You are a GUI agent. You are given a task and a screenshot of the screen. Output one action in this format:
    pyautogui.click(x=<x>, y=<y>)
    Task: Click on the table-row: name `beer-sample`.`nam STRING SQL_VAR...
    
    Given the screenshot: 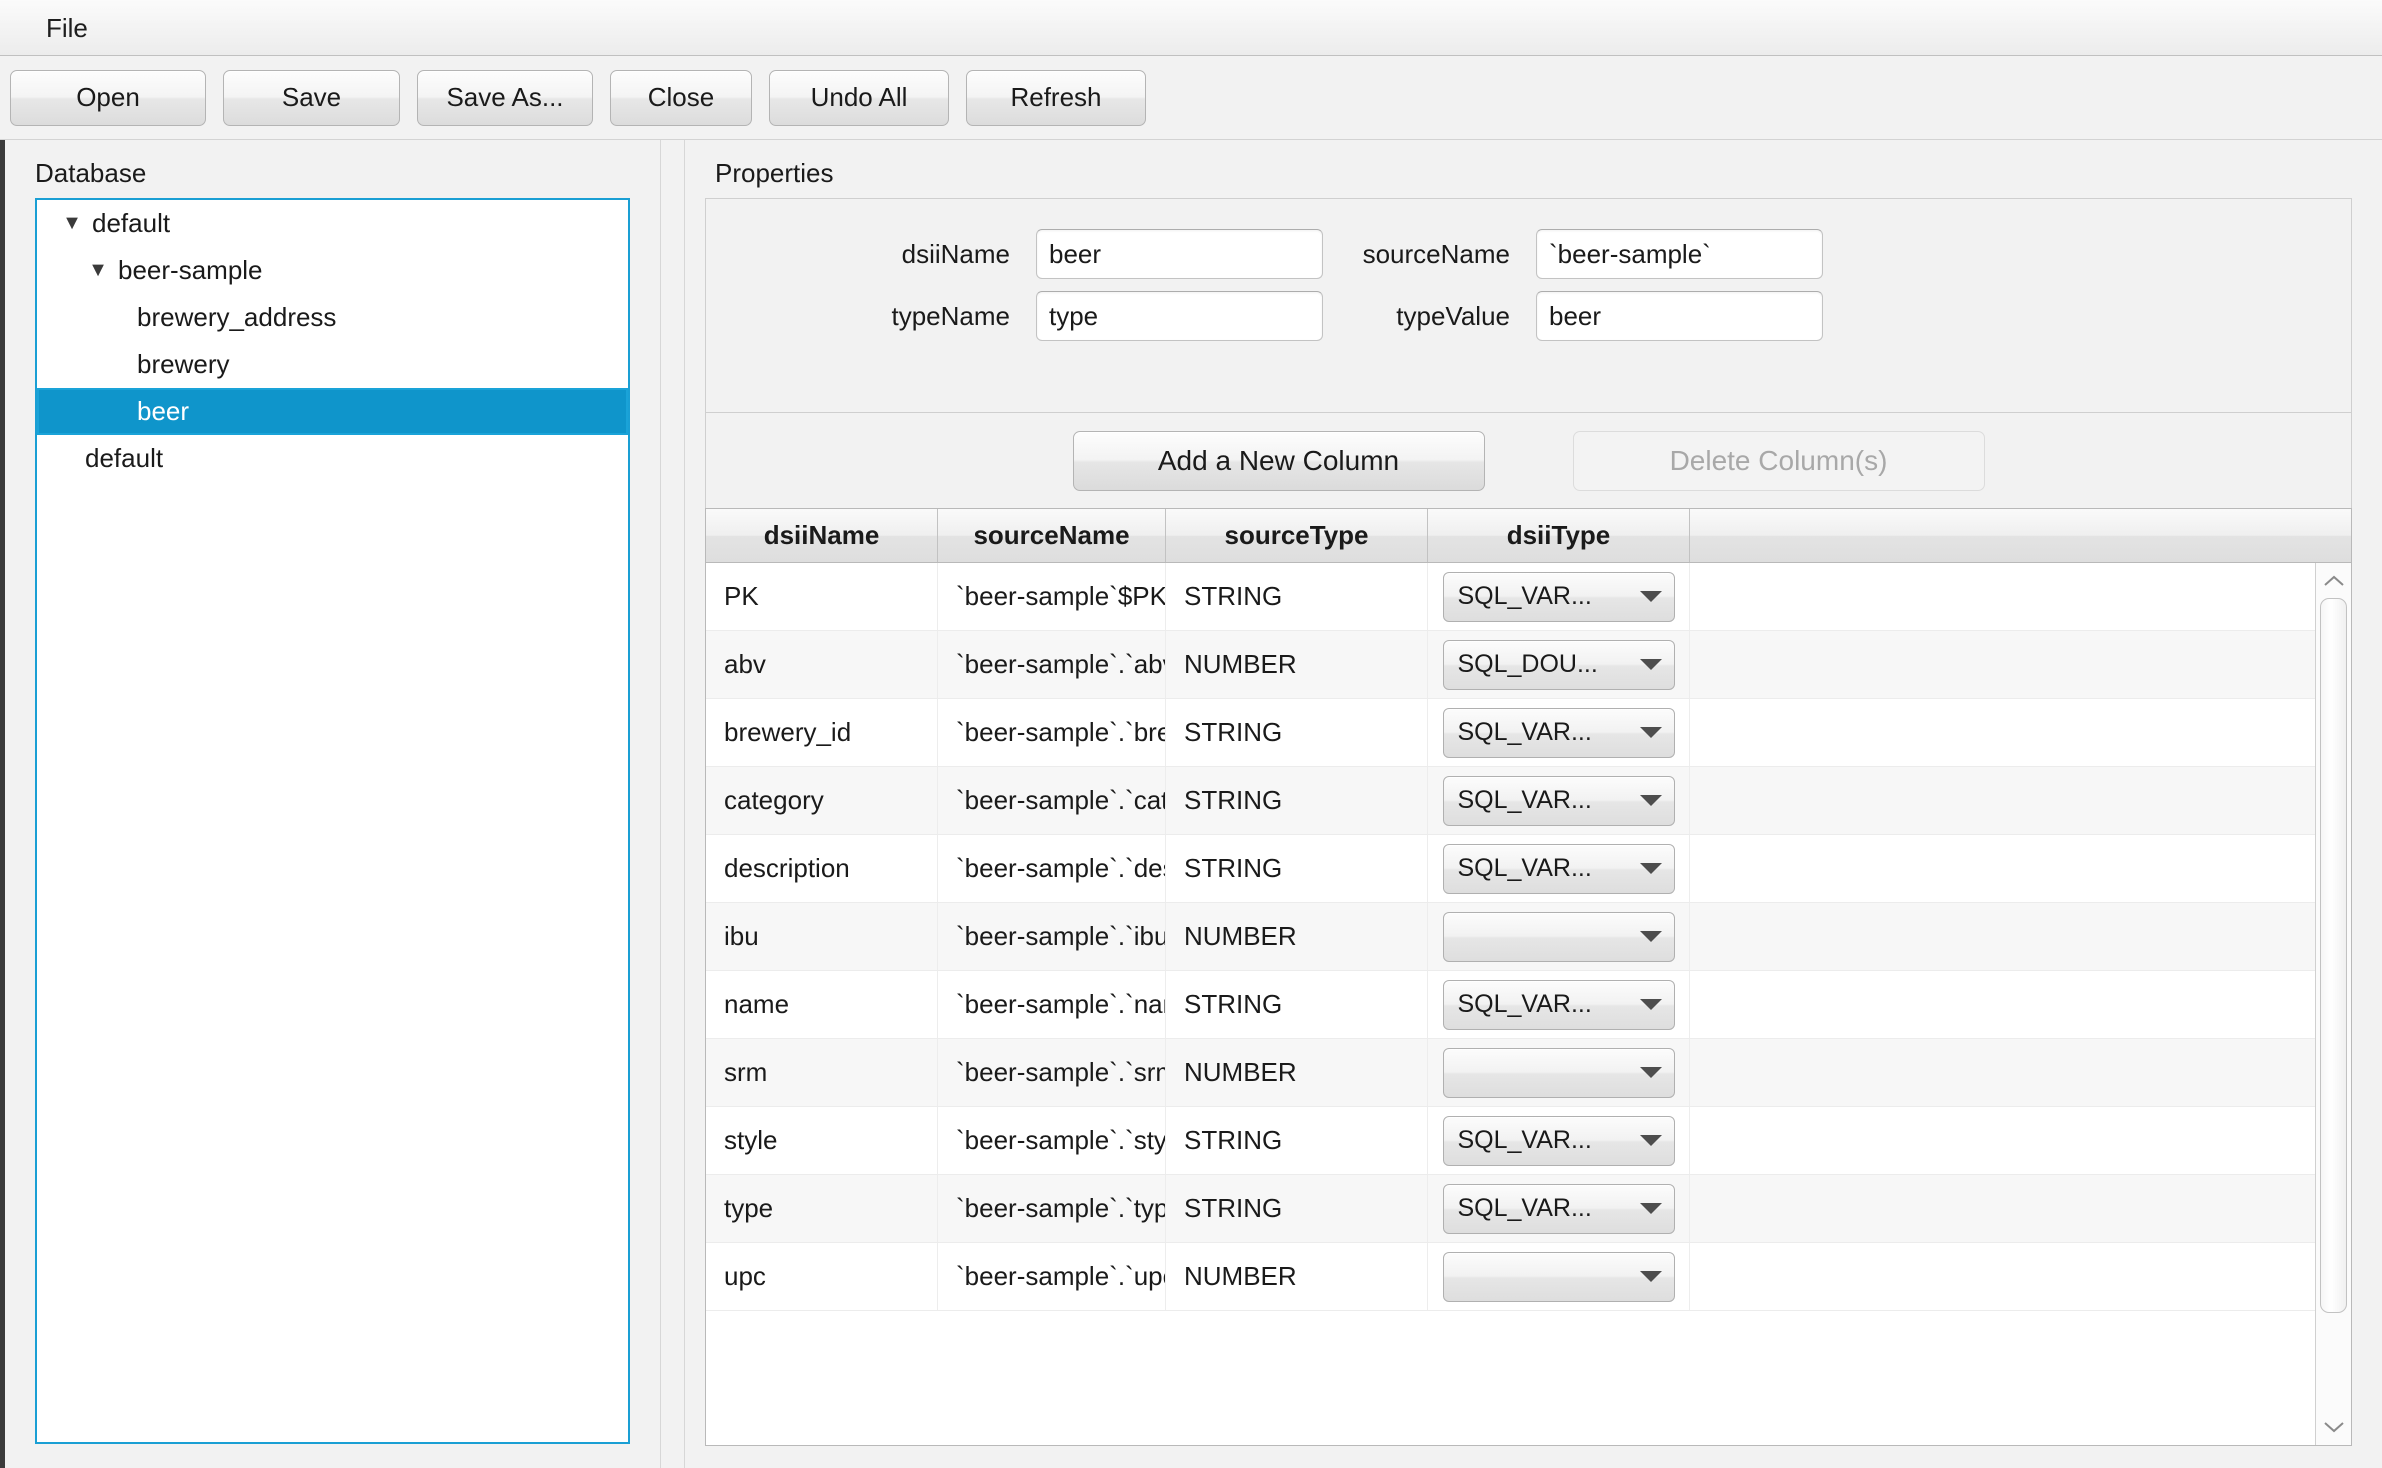 What is the action you would take?
    pyautogui.click(x=1510, y=1005)
    